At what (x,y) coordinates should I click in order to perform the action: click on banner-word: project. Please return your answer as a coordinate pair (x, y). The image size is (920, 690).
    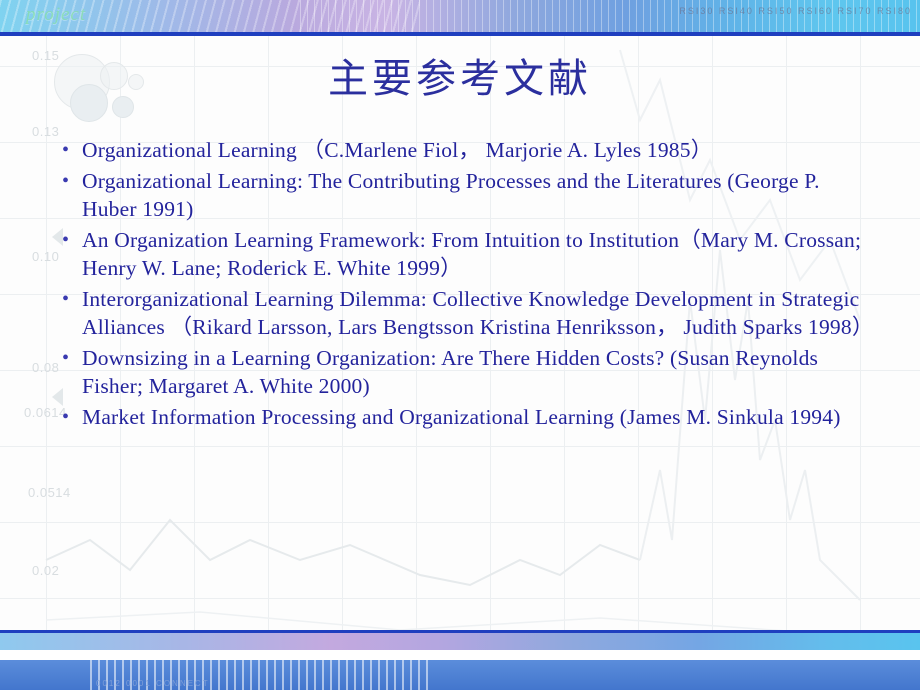
    Looking at the image, I should click on (56, 14).